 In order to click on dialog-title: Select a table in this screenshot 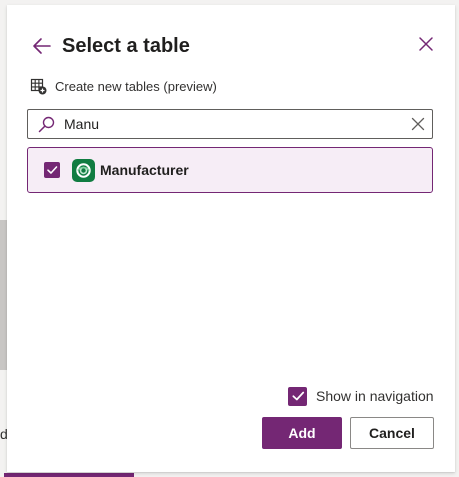, I will do `click(126, 46)`.